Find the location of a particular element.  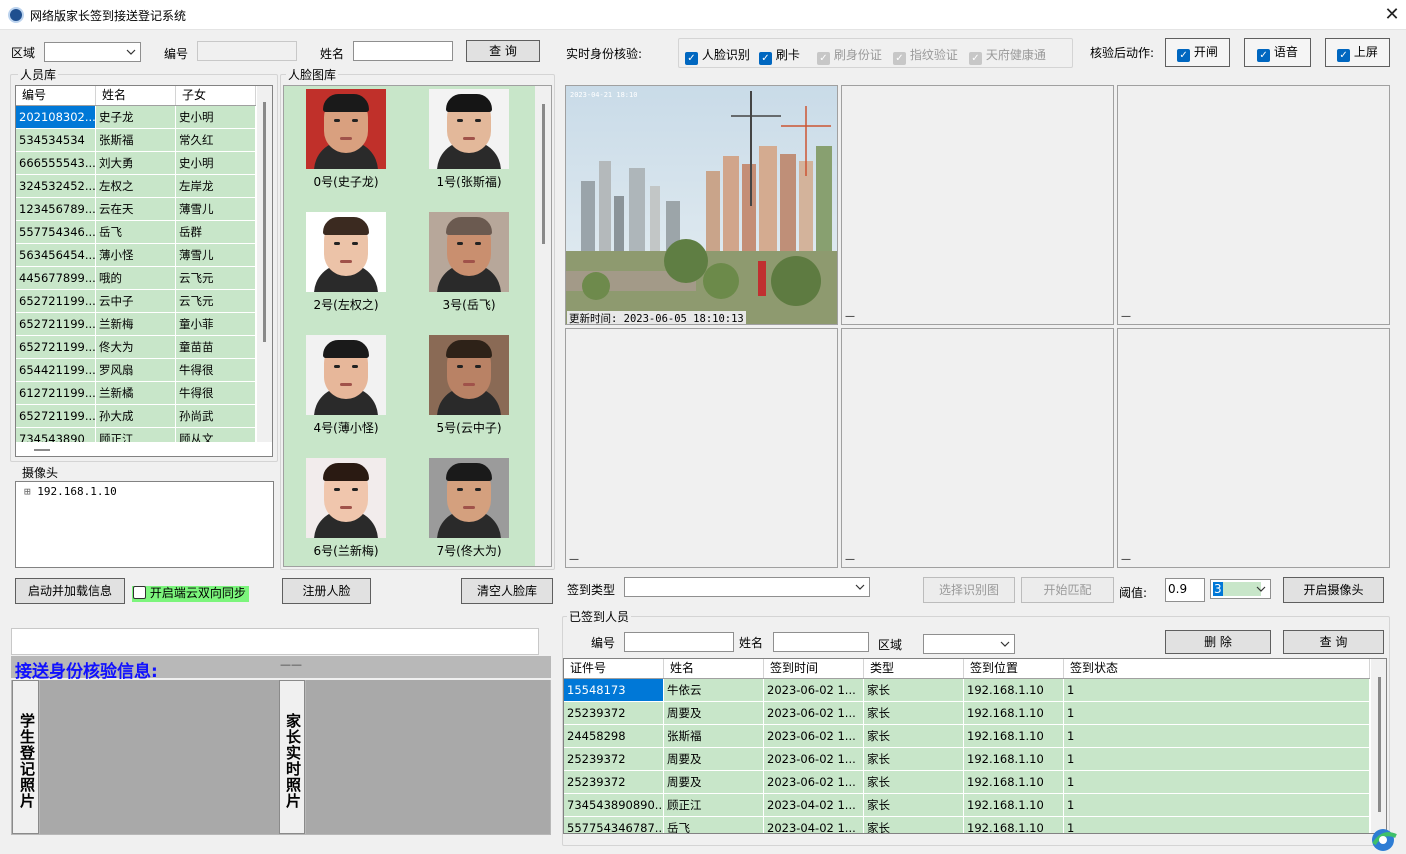

camera-dash: — is located at coordinates (1126, 316).